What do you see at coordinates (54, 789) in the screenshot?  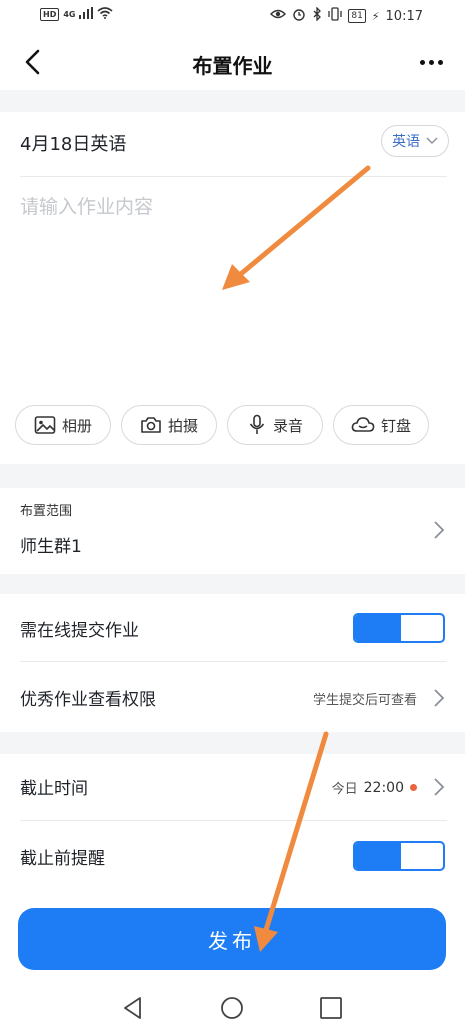 I see `deadline-label: 截止时间` at bounding box center [54, 789].